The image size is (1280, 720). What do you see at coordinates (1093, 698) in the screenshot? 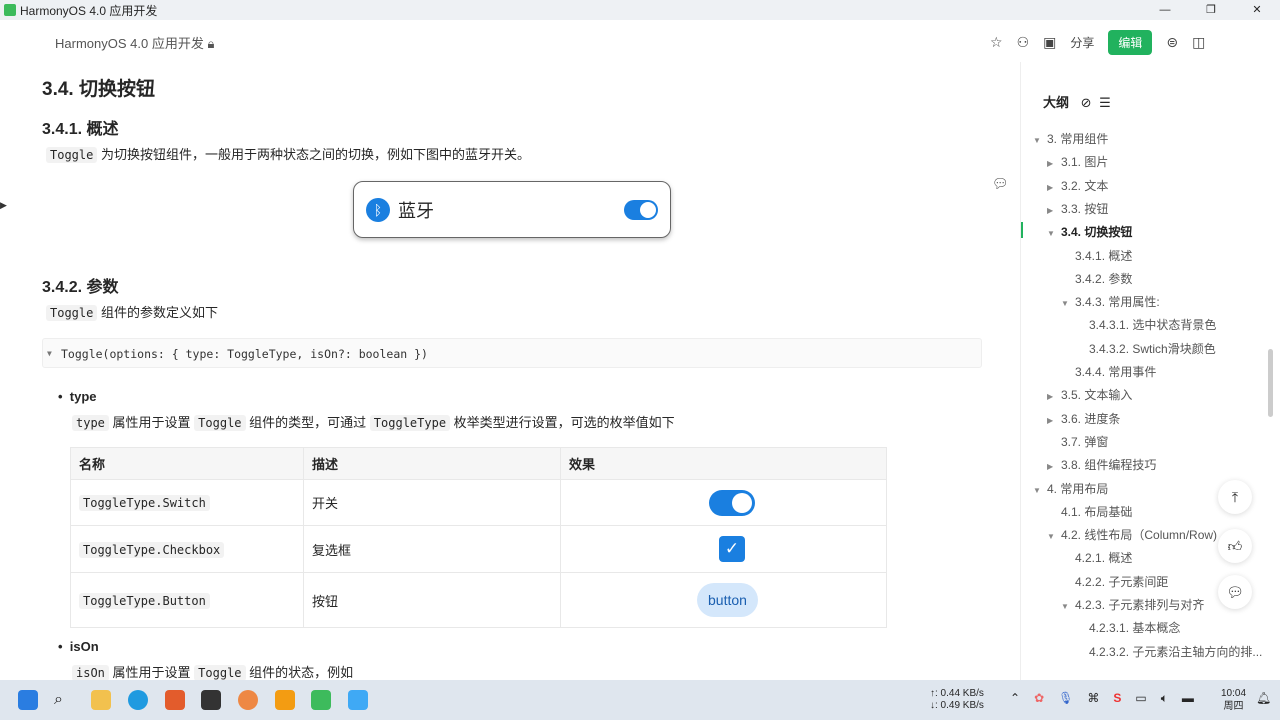
I see `speech-icon: ⌘` at bounding box center [1093, 698].